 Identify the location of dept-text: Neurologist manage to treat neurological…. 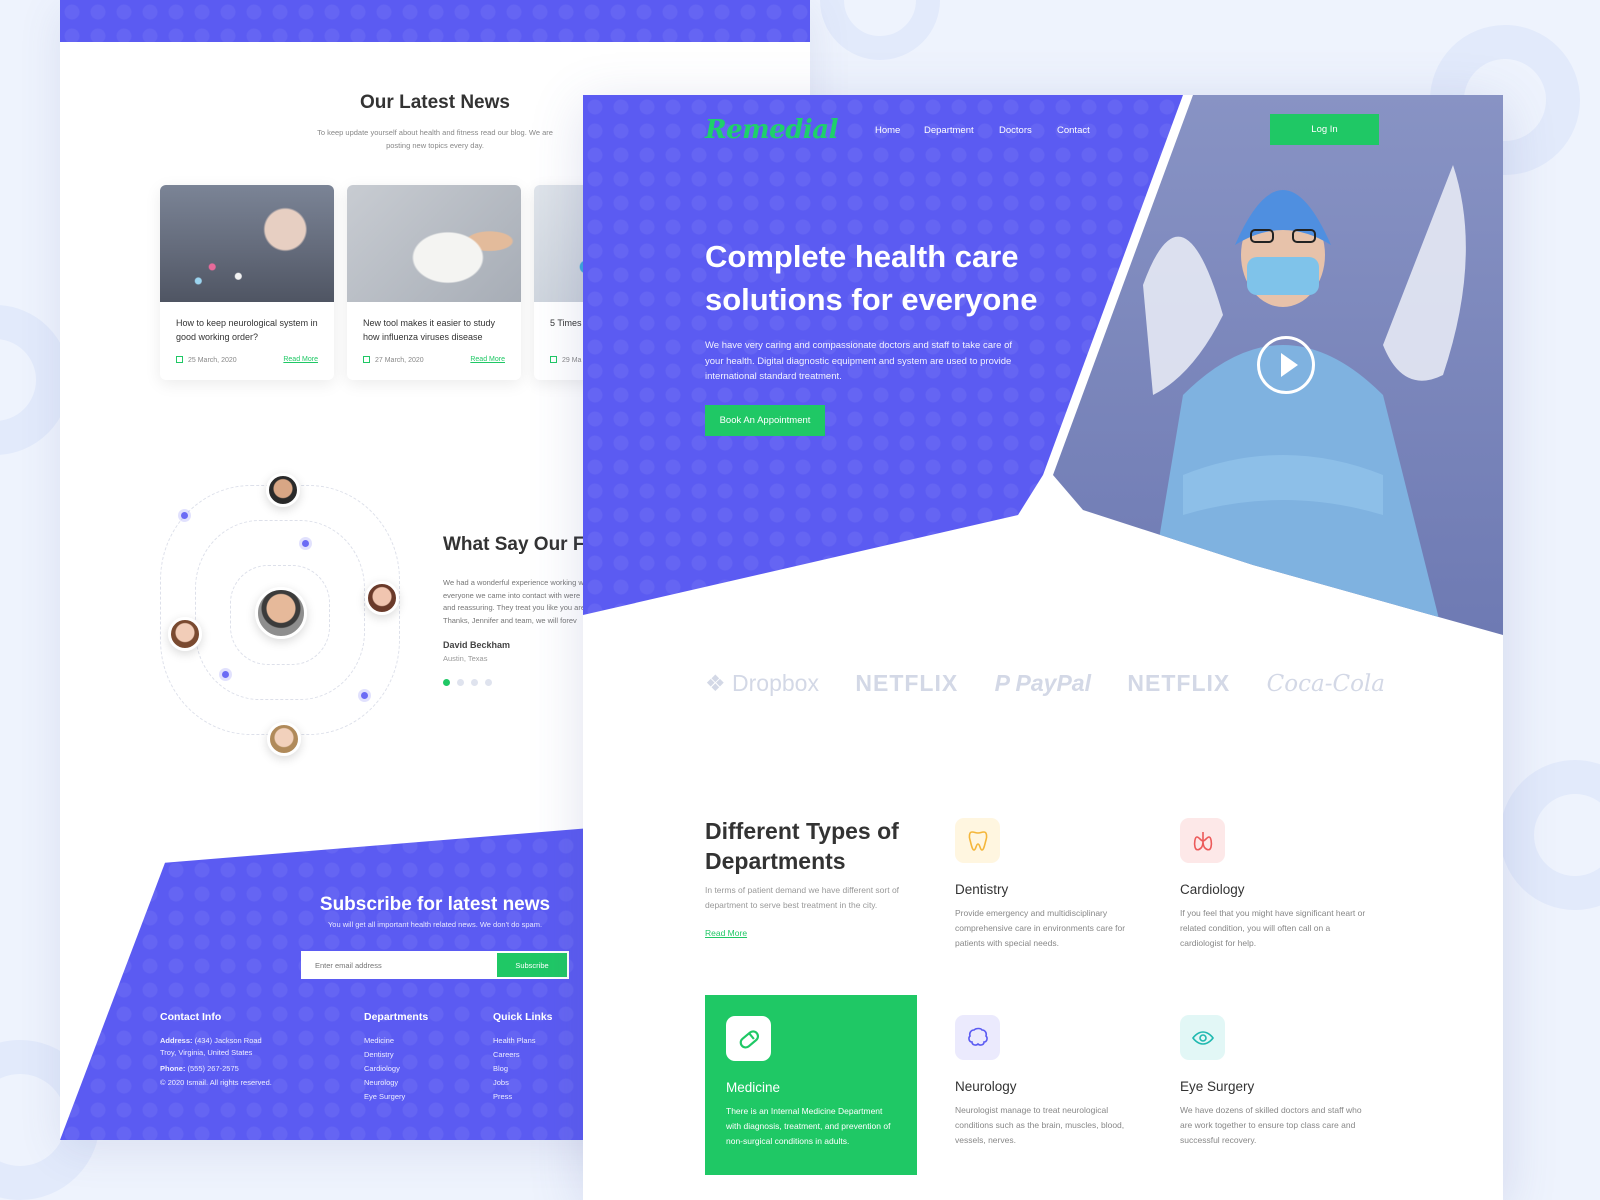
(1040, 1125).